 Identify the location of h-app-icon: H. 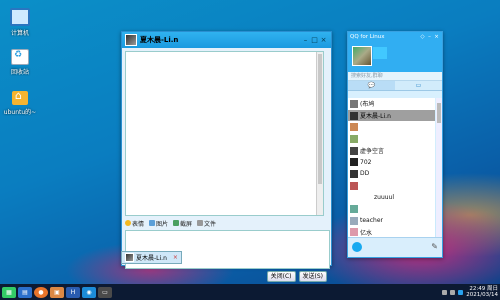
(73, 292).